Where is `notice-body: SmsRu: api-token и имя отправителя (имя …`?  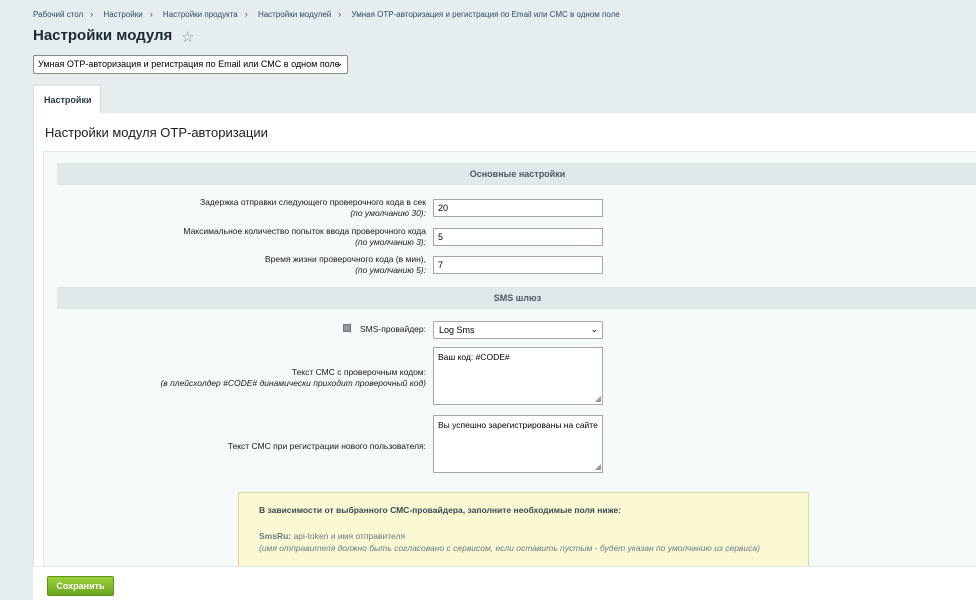 notice-body: SmsRu: api-token и имя отправителя (имя … is located at coordinates (523, 542).